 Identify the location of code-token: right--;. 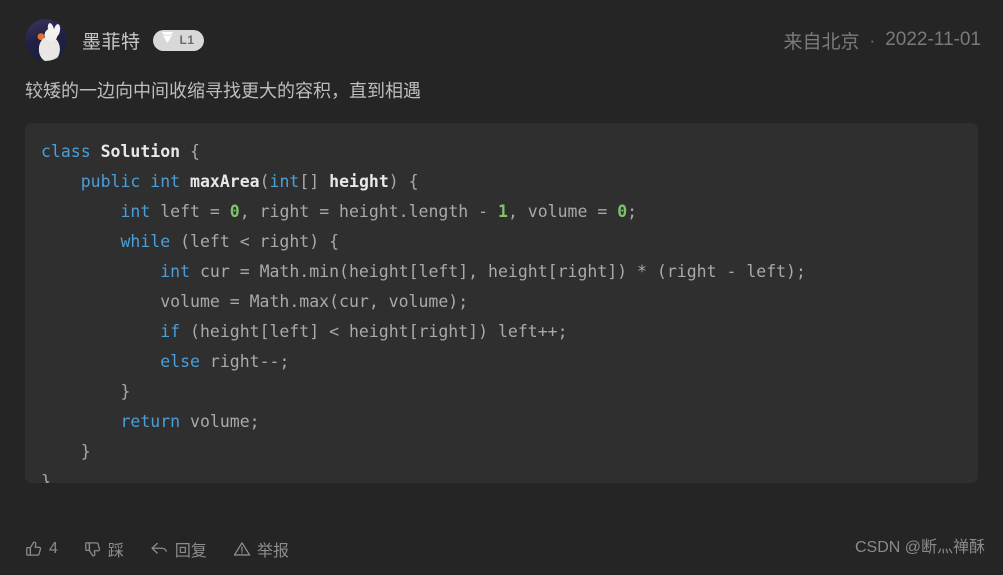
(244, 361).